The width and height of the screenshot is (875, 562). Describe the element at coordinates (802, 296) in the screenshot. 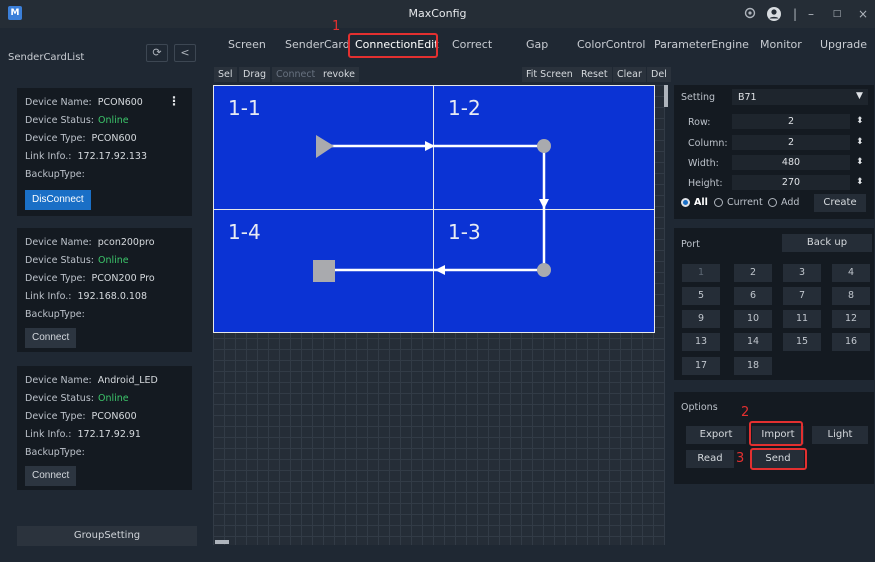

I see `port-button: 7` at that location.